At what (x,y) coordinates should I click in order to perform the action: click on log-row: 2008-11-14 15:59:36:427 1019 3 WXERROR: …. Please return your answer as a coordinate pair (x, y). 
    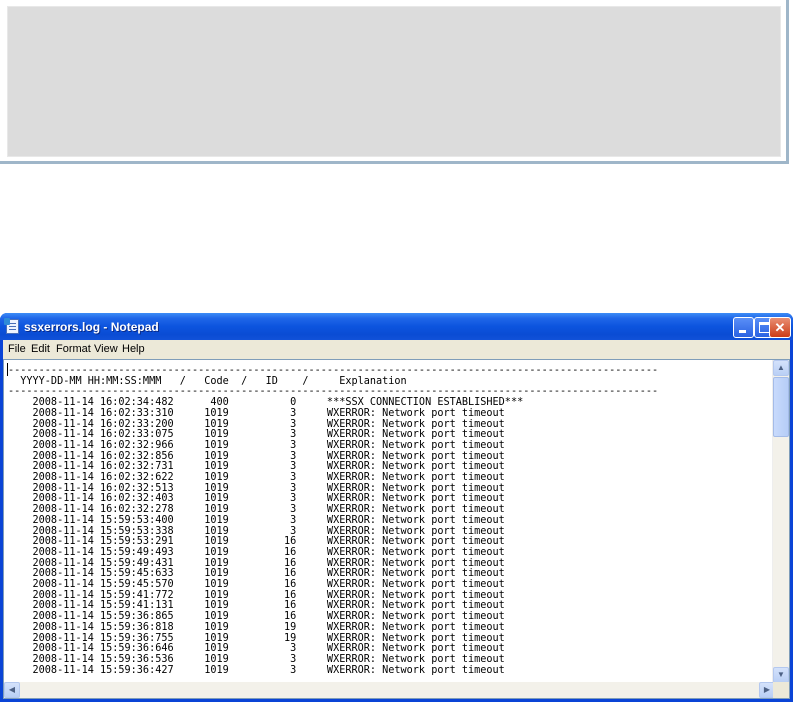
    Looking at the image, I should click on (268, 670).